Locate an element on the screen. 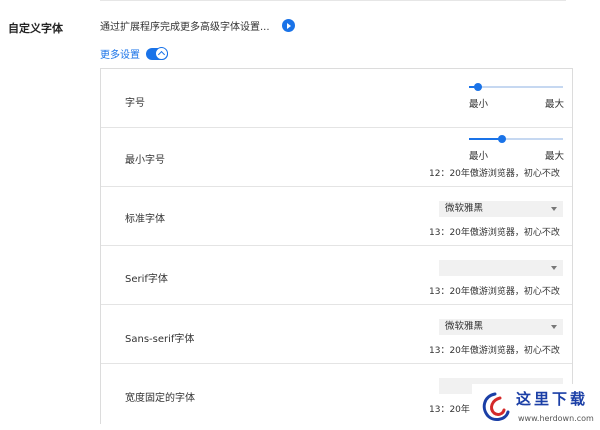  min-font-size-preview: 12：20年傲游浏览器，初心不改 is located at coordinates (494, 174).